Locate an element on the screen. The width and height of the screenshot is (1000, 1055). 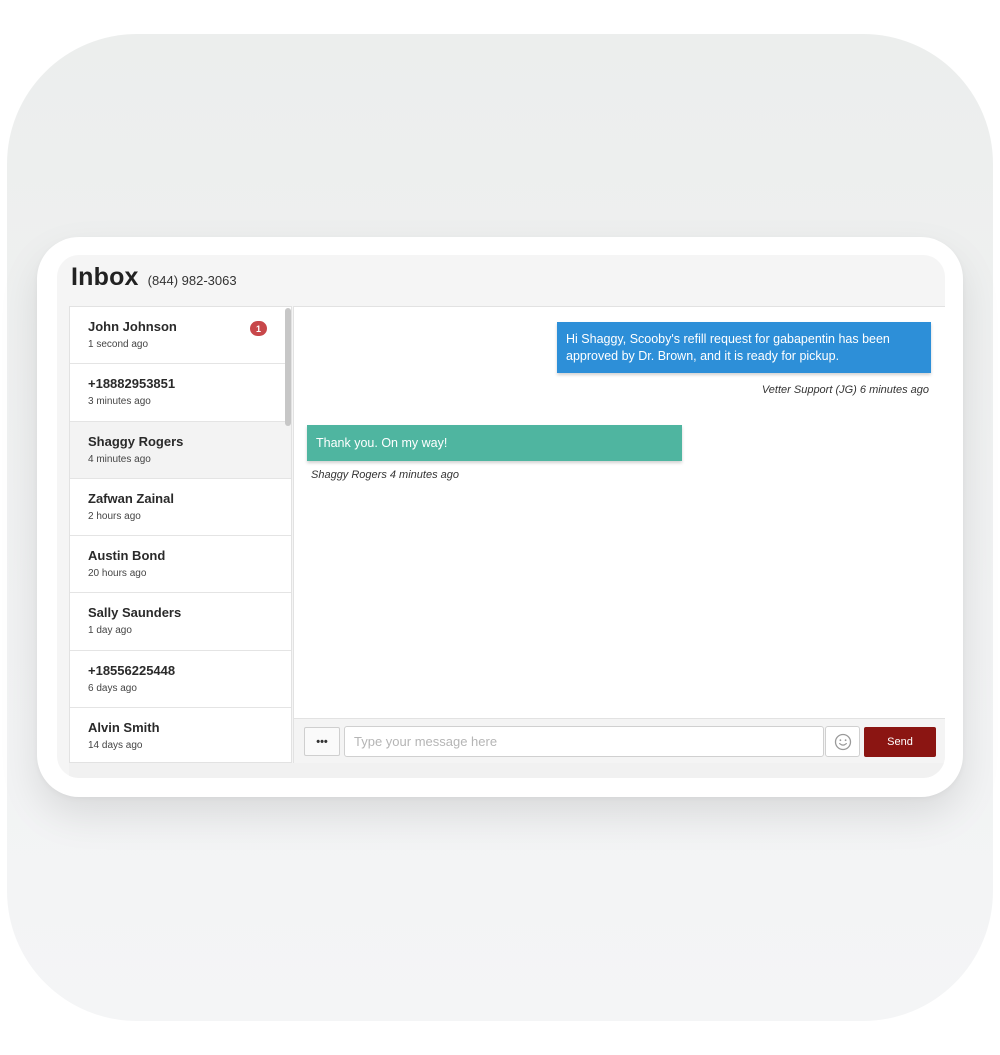
contact-time: 14 days ago is located at coordinates (115, 746).